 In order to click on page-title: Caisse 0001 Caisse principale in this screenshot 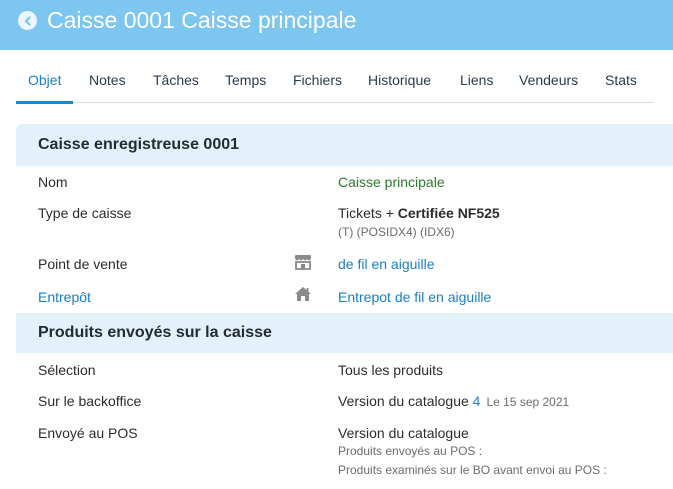, I will do `click(202, 20)`.